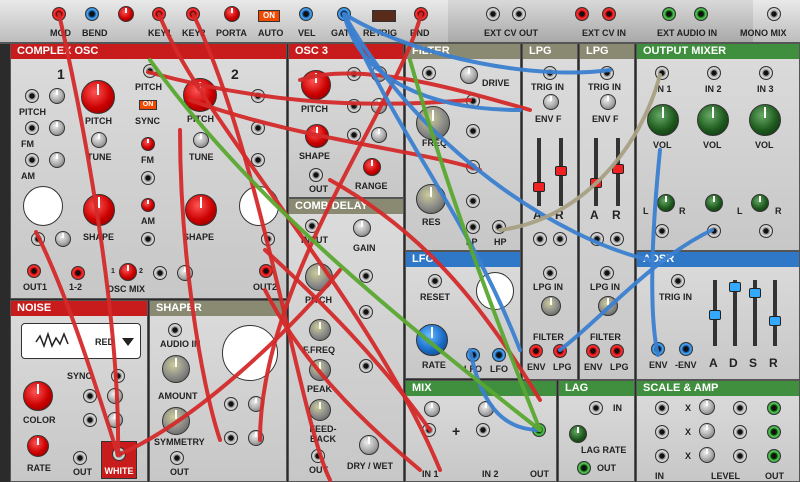 The width and height of the screenshot is (800, 482). Describe the element at coordinates (775, 313) in the screenshot. I see `adsr-r-slider` at that location.